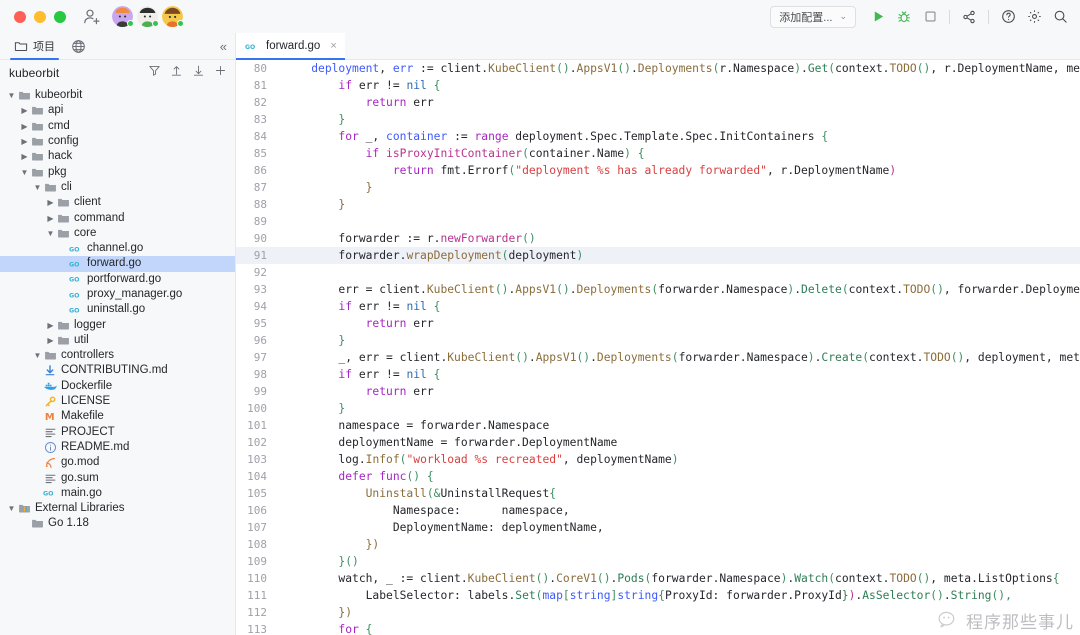  I want to click on tree-item: ▶ hack, so click(117, 156).